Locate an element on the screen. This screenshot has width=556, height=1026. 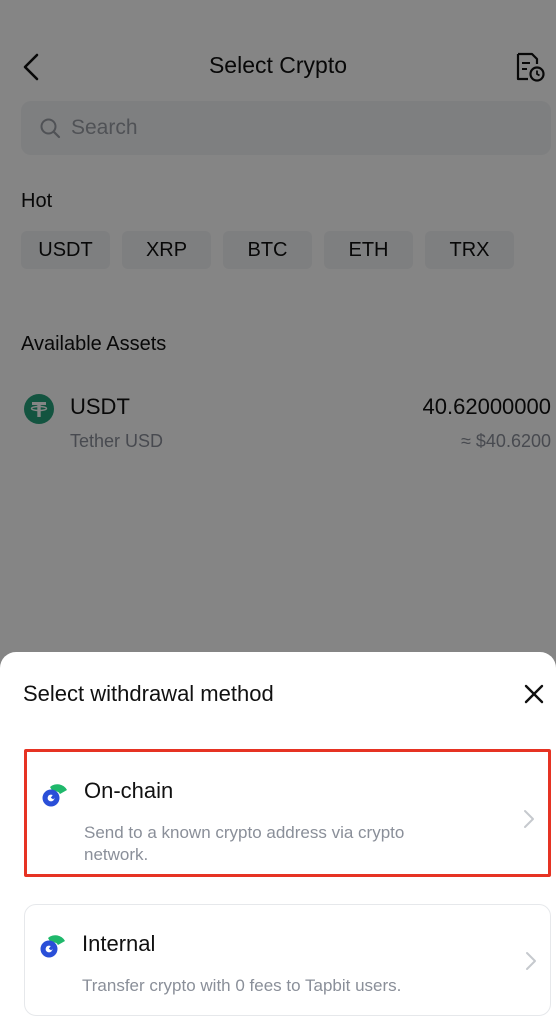
close-icon is located at coordinates (534, 694).